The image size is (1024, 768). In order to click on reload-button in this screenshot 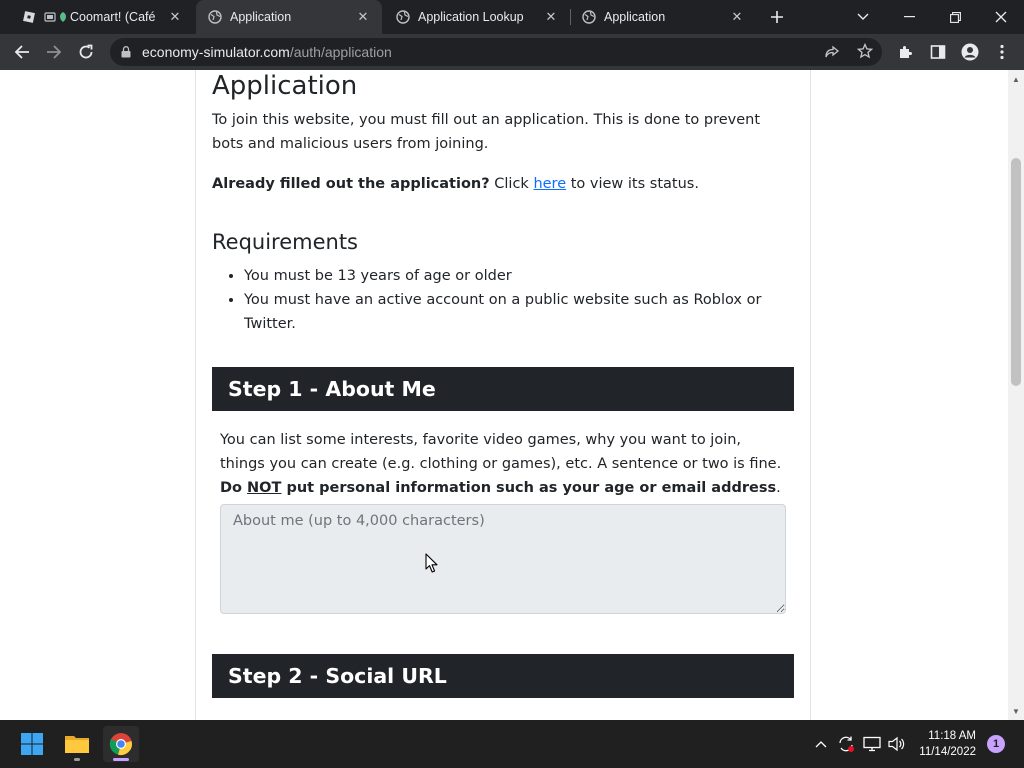, I will do `click(86, 52)`.